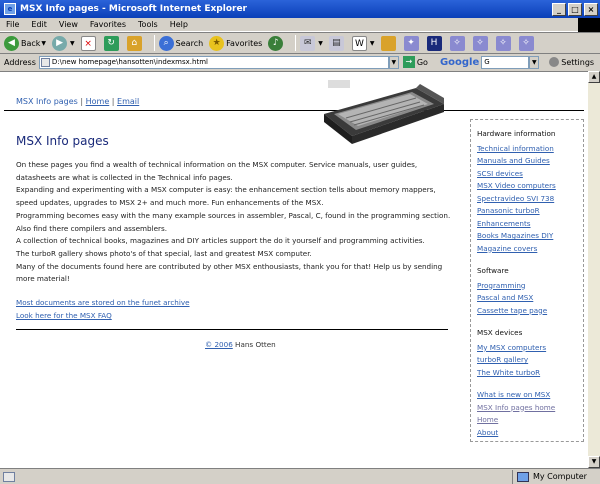 The height and width of the screenshot is (484, 600). Describe the element at coordinates (527, 236) in the screenshot. I see `sidebar-link-books: Books Magazines DIY` at that location.